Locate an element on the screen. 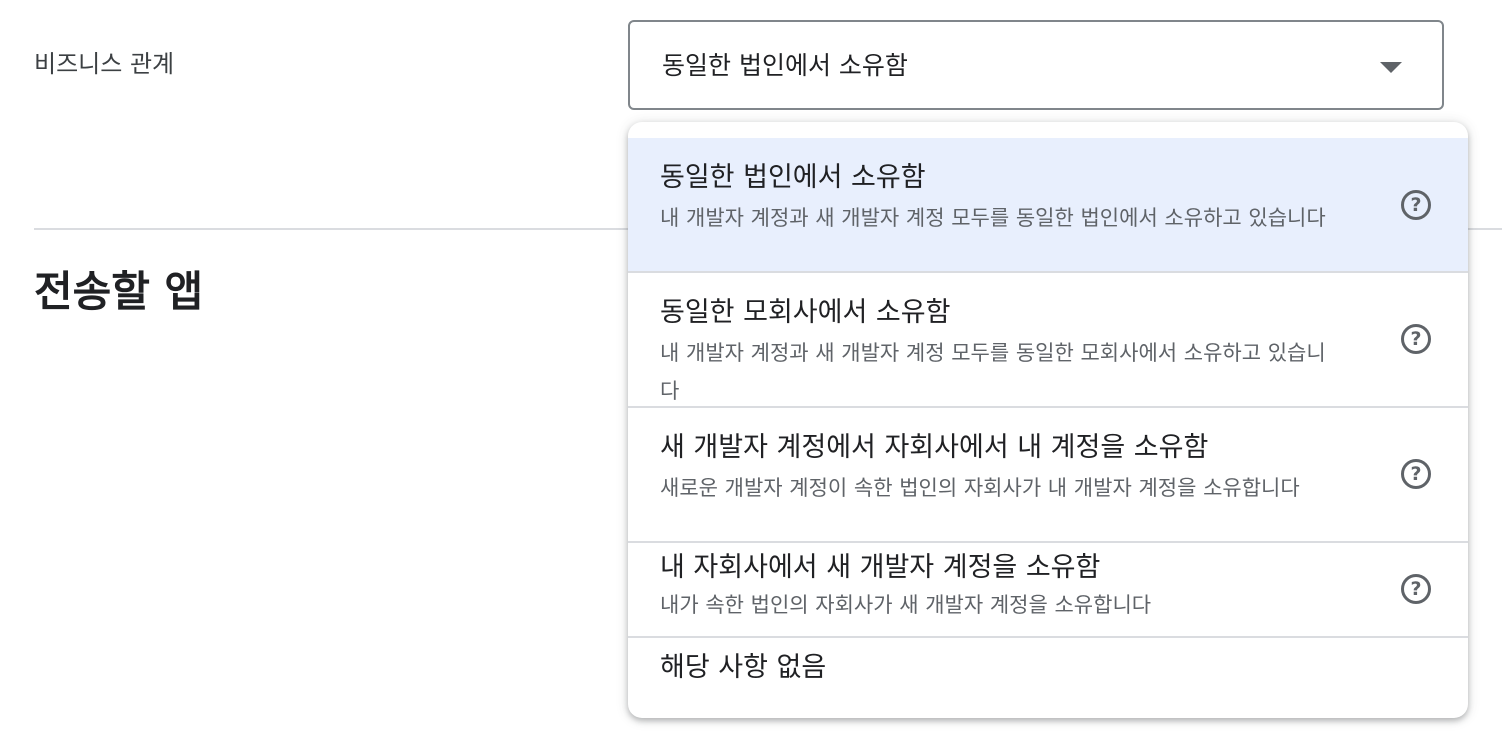 Image resolution: width=1502 pixels, height=748 pixels. option-not-applicable: 해당 사항 없음 is located at coordinates (1048, 678).